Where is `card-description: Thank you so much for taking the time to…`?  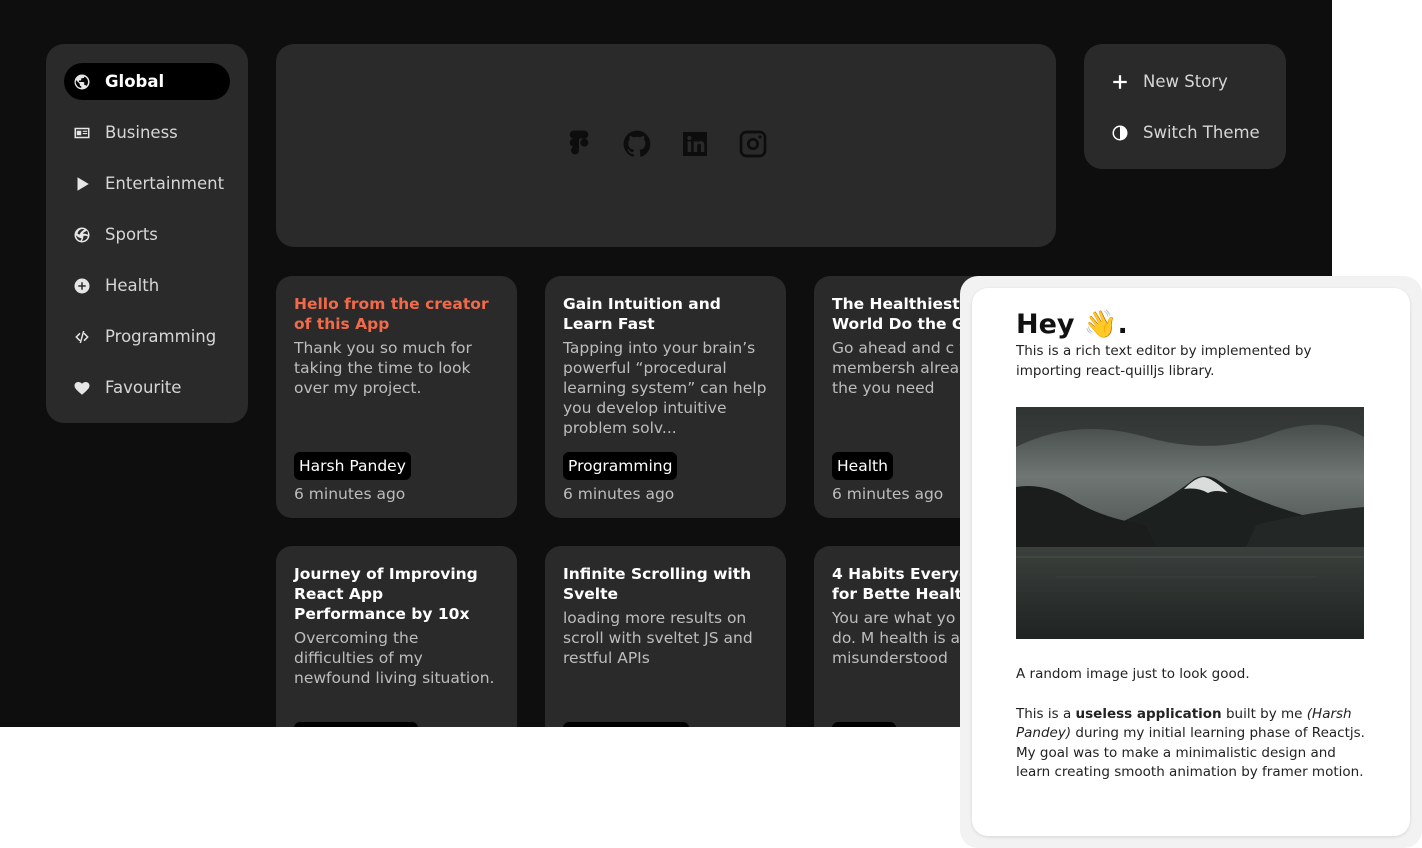
card-description: Thank you so much for taking the time to… is located at coordinates (383, 368).